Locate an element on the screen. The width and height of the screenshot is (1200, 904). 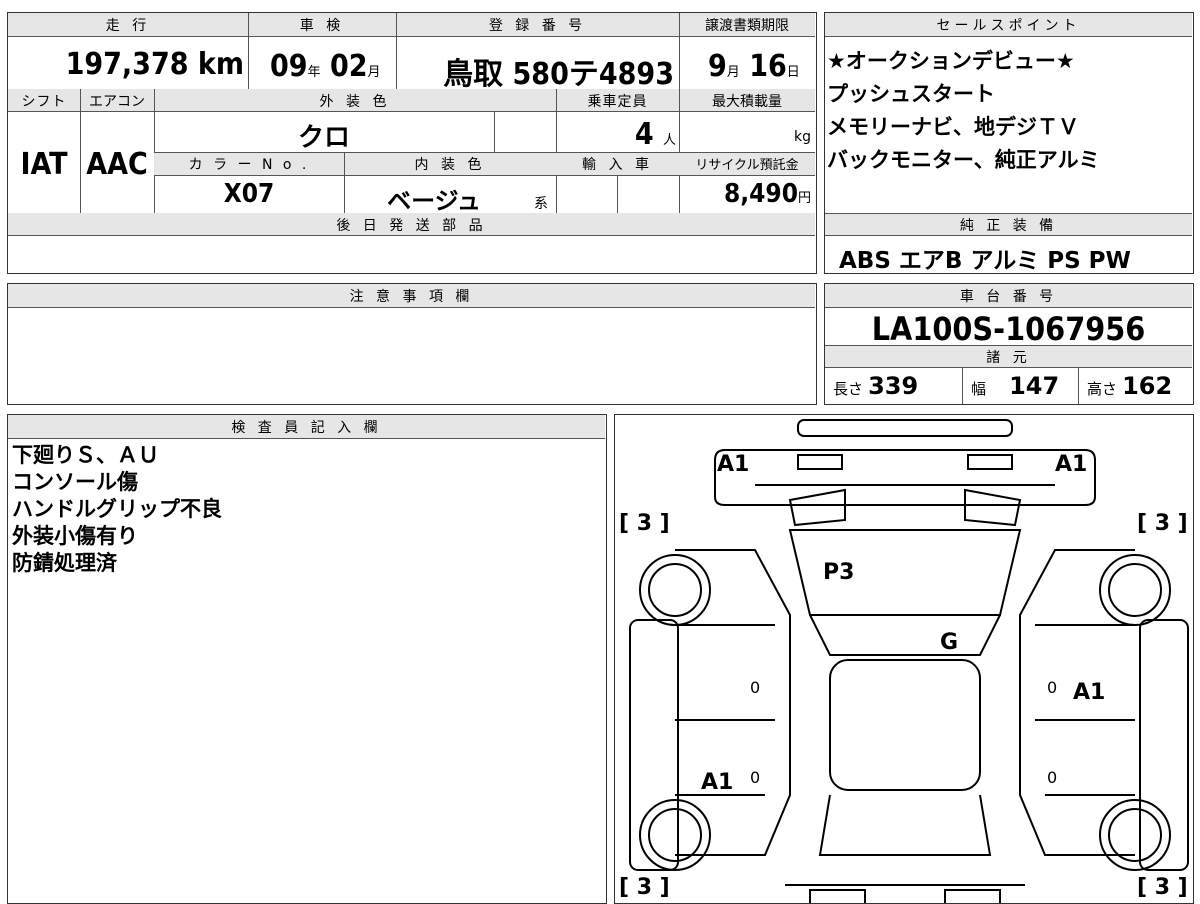
spec-height: 高さ 162 is located at coordinates (1130, 386).